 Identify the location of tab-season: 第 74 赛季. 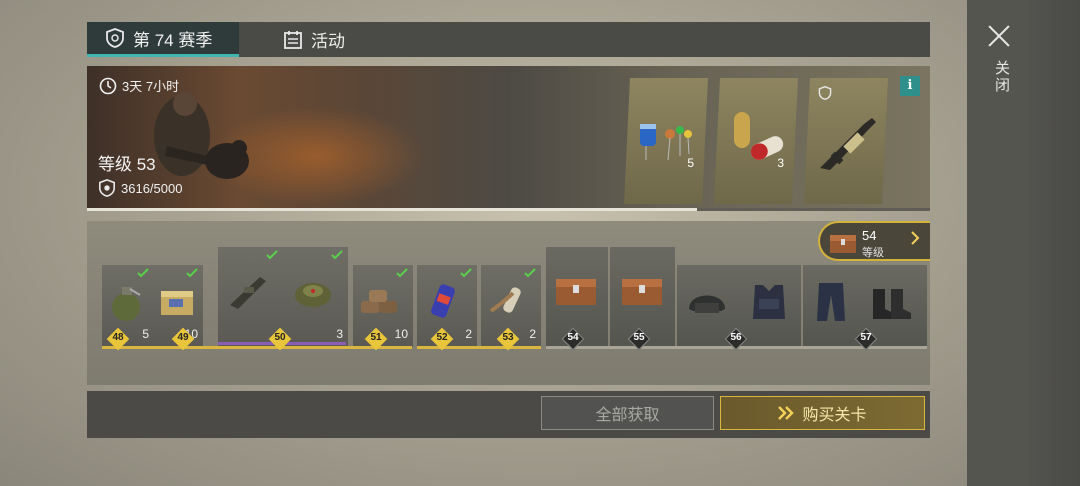
(163, 39).